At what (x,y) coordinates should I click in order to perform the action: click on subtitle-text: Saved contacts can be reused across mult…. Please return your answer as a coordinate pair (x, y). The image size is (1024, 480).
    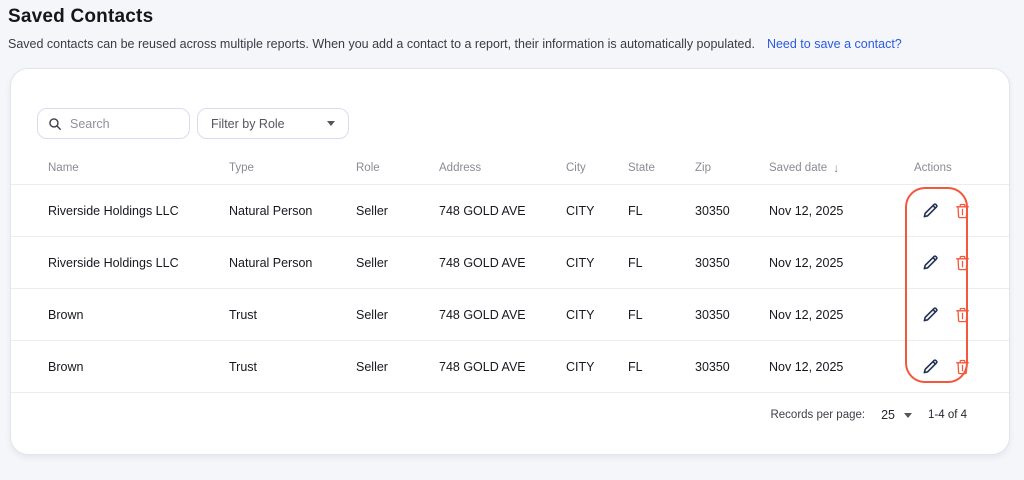
    Looking at the image, I should click on (381, 44).